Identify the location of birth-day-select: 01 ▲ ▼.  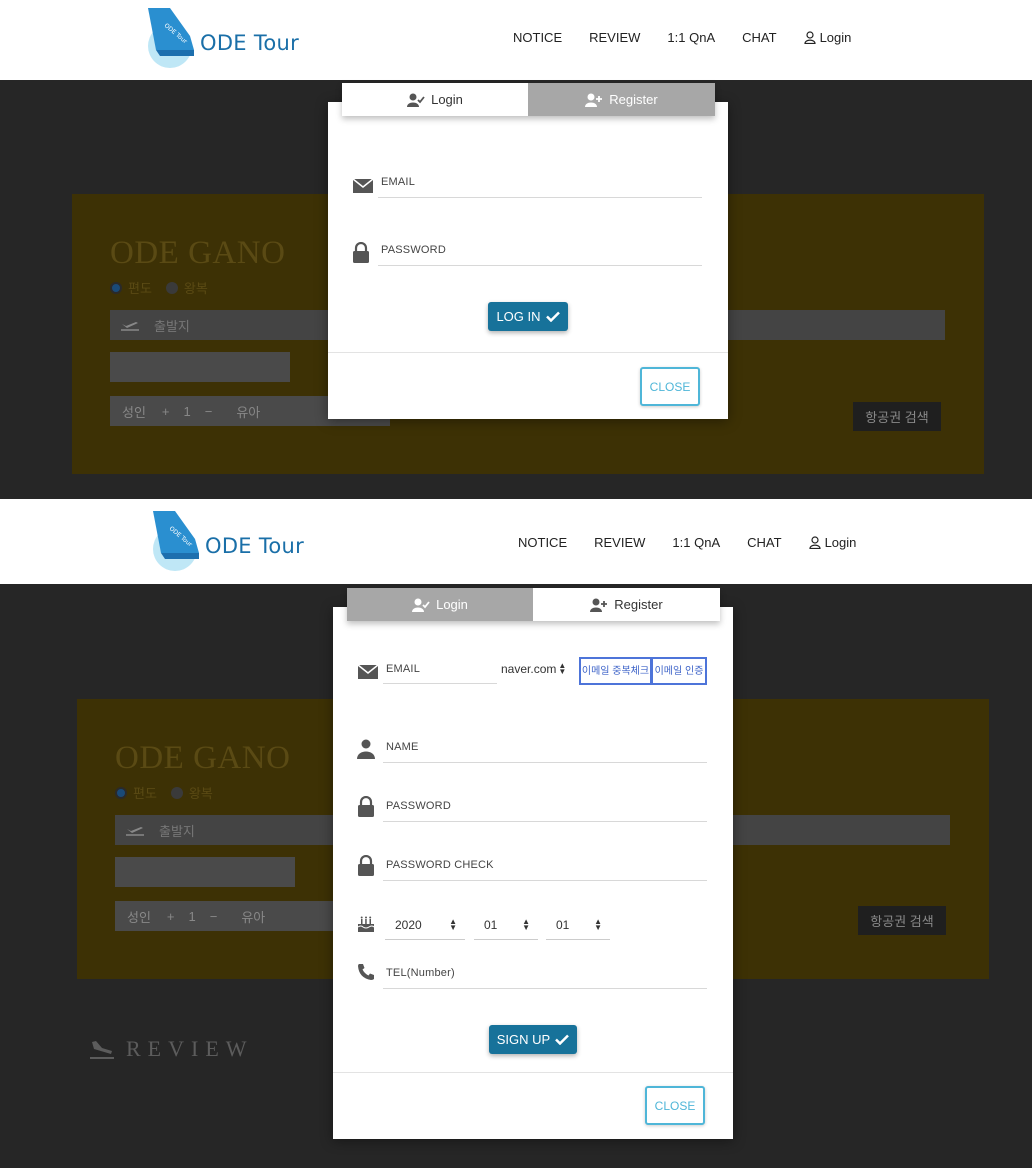
(578, 925).